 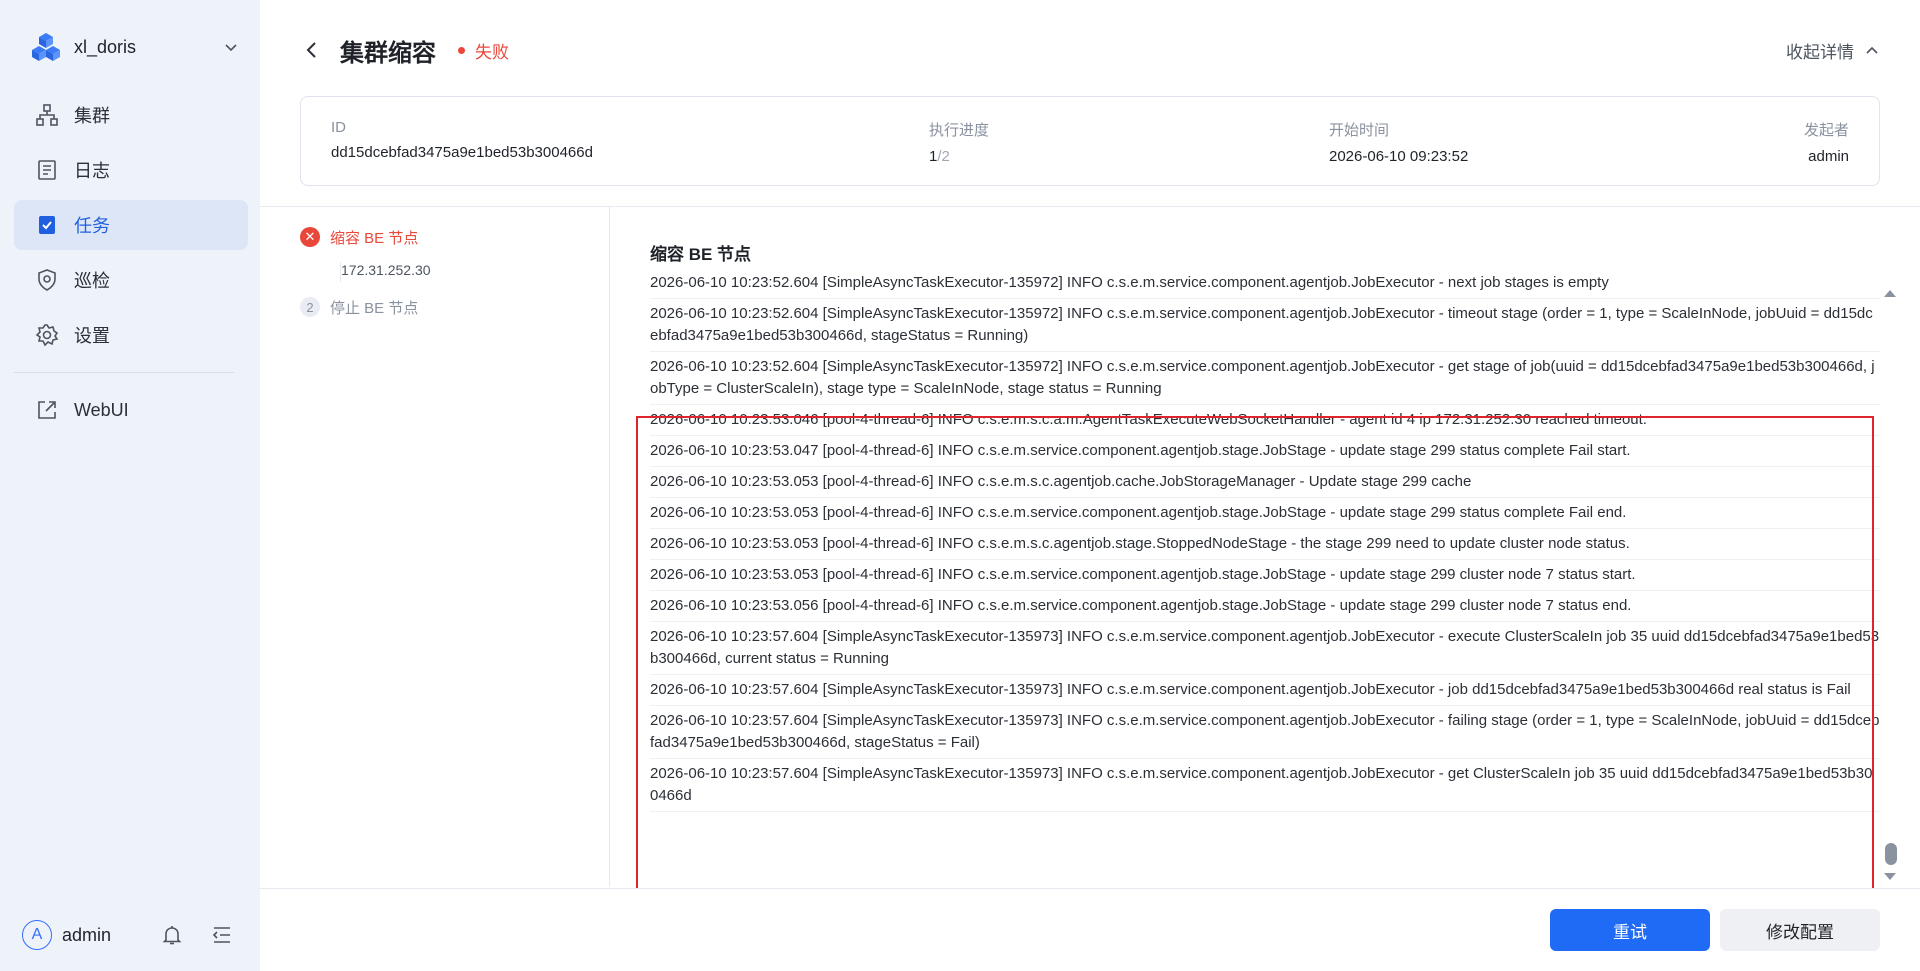 I want to click on log-title: 缩容 BE 节点, so click(x=701, y=254).